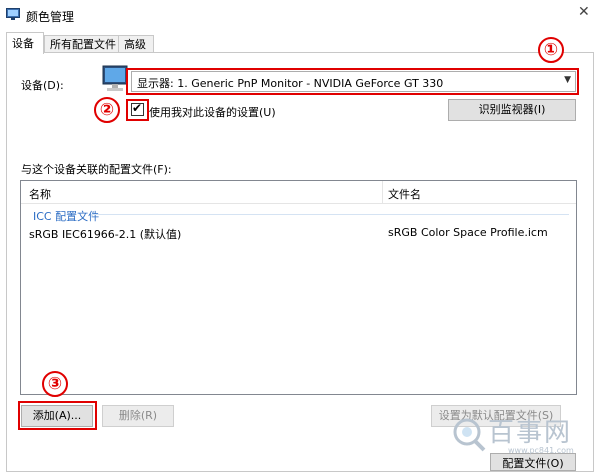 The image size is (600, 474). What do you see at coordinates (136, 44) in the screenshot?
I see `tab-advanced: 高级` at bounding box center [136, 44].